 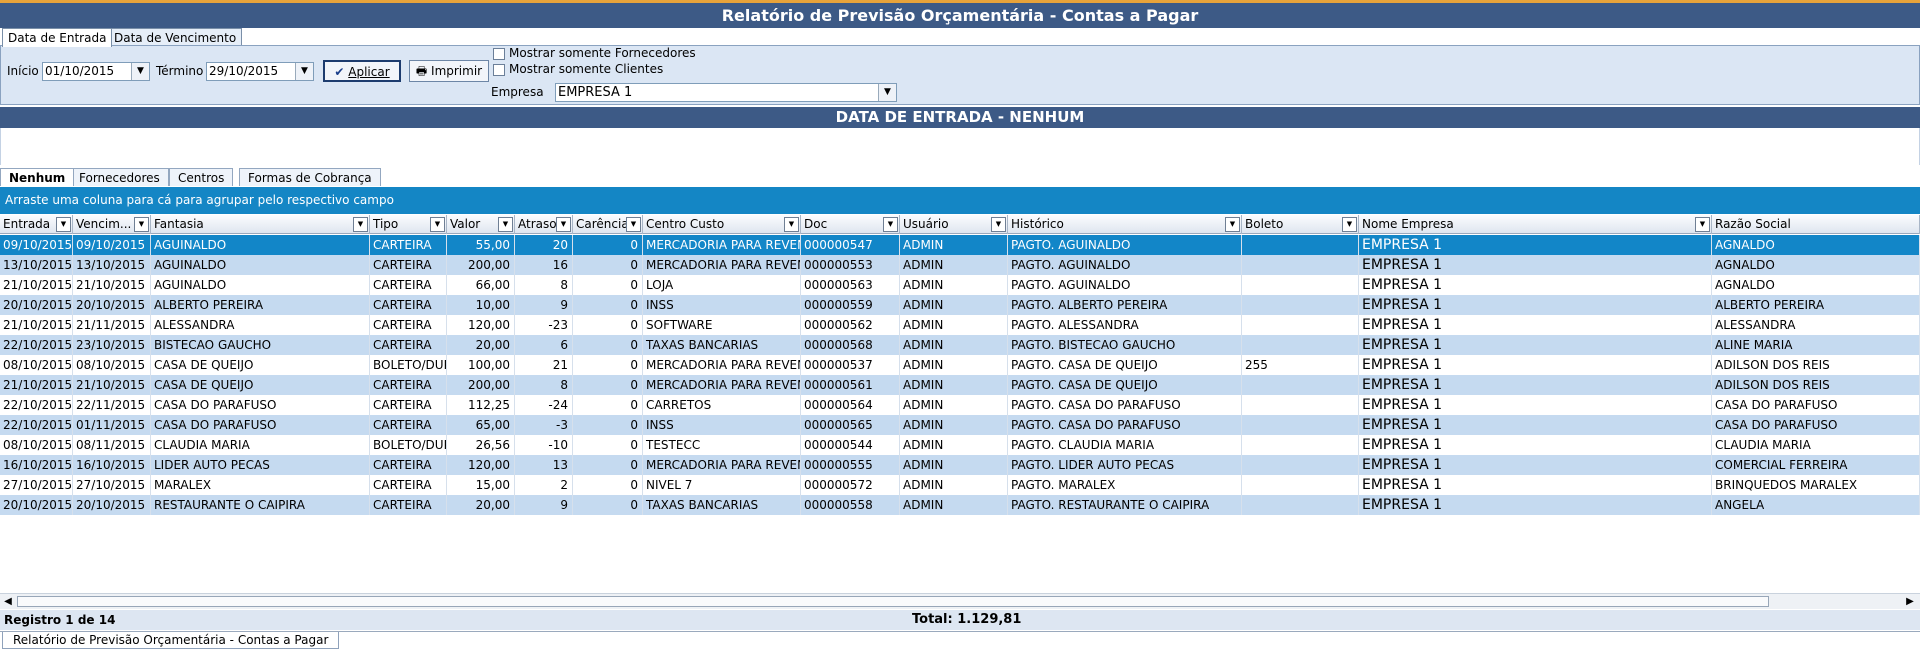 I want to click on column-header: Usuário ▼, so click(x=954, y=224).